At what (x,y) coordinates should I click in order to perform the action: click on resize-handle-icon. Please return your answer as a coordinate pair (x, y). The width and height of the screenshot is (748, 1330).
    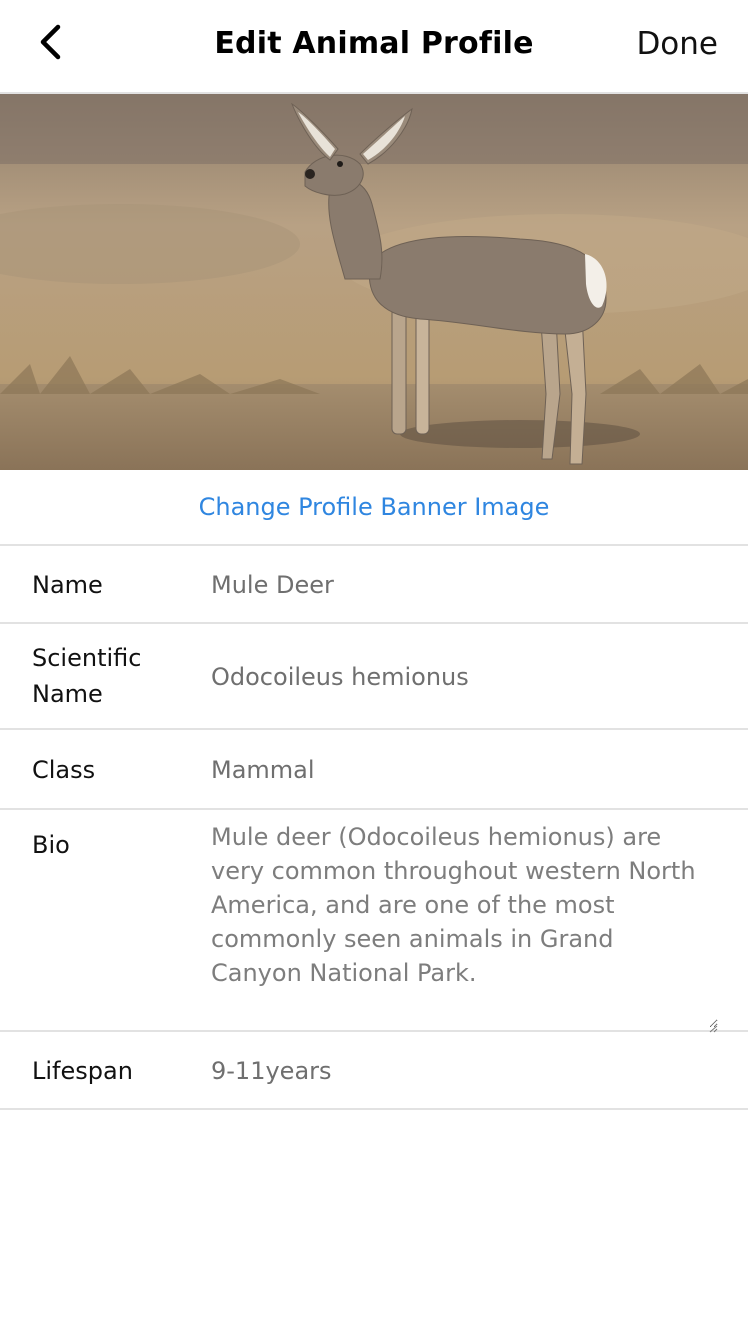
    Looking at the image, I should click on (713, 1025).